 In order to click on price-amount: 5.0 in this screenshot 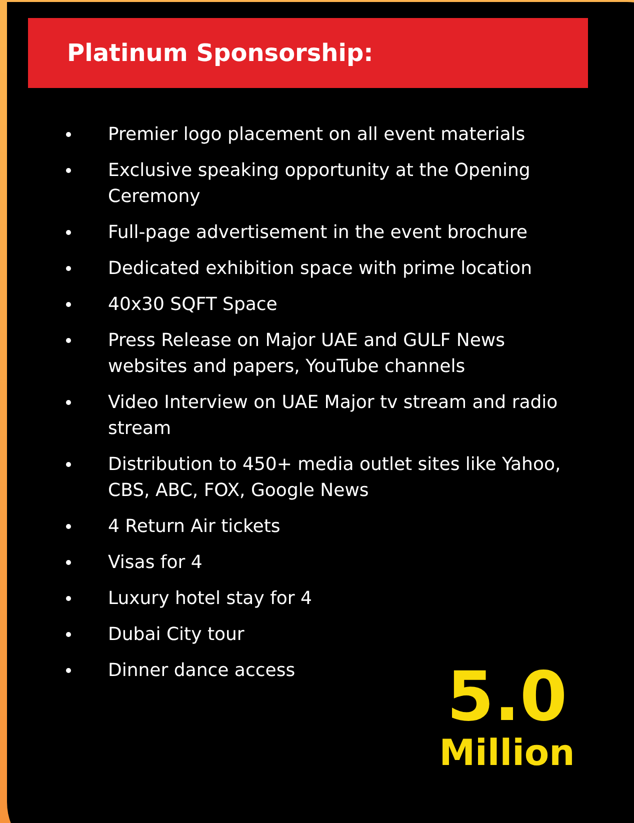, I will do `click(507, 698)`.